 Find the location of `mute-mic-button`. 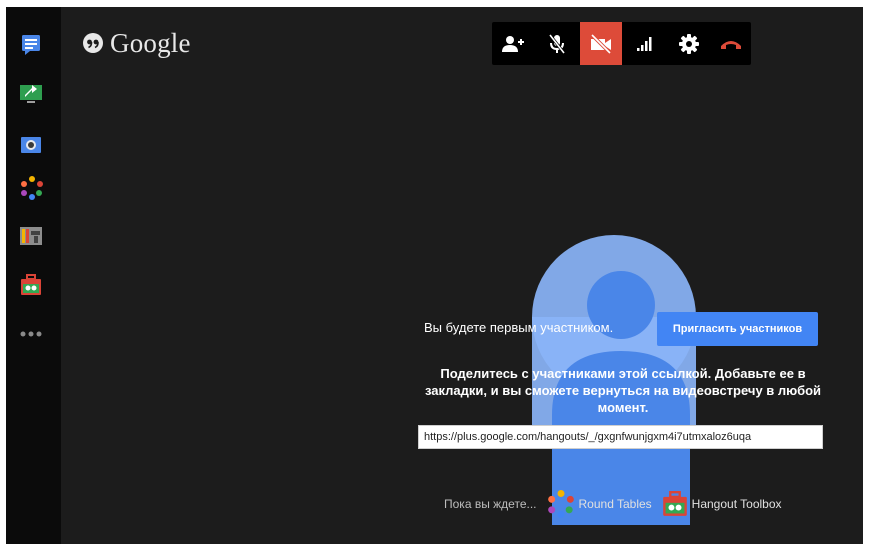

mute-mic-button is located at coordinates (557, 43).